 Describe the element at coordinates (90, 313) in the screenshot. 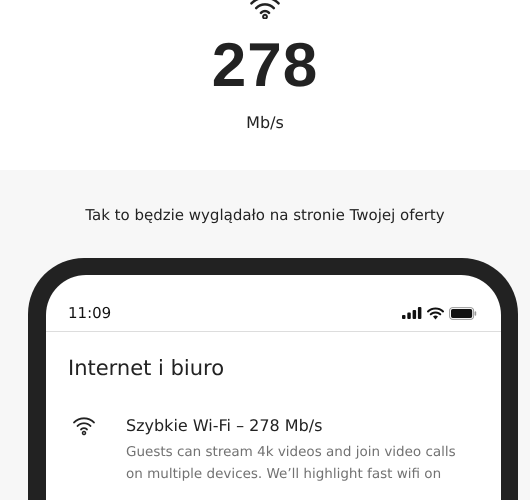

I see `status-time: 11:09` at that location.